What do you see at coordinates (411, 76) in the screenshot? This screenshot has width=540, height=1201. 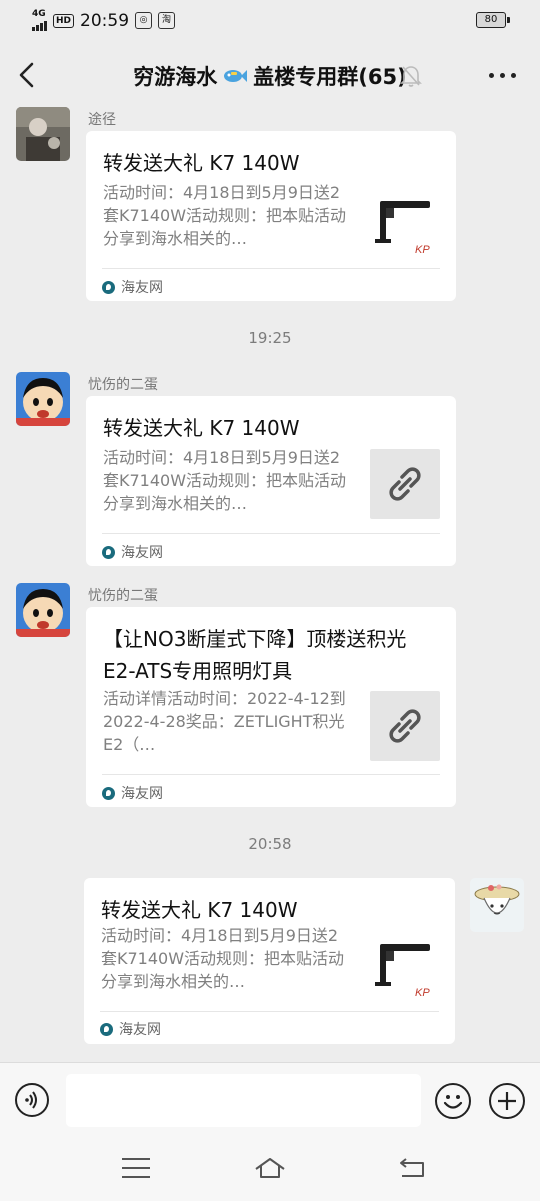 I see `mute-bell-icon` at bounding box center [411, 76].